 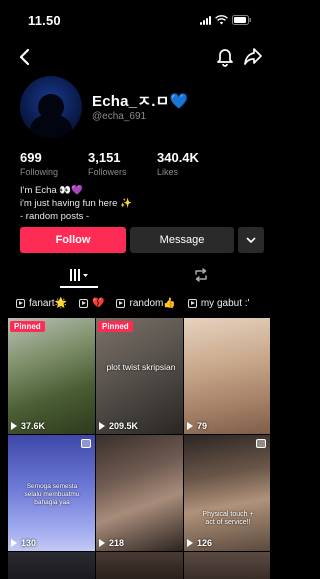 What do you see at coordinates (76, 203) in the screenshot?
I see `bio-line: i'm just having fun here ✨` at bounding box center [76, 203].